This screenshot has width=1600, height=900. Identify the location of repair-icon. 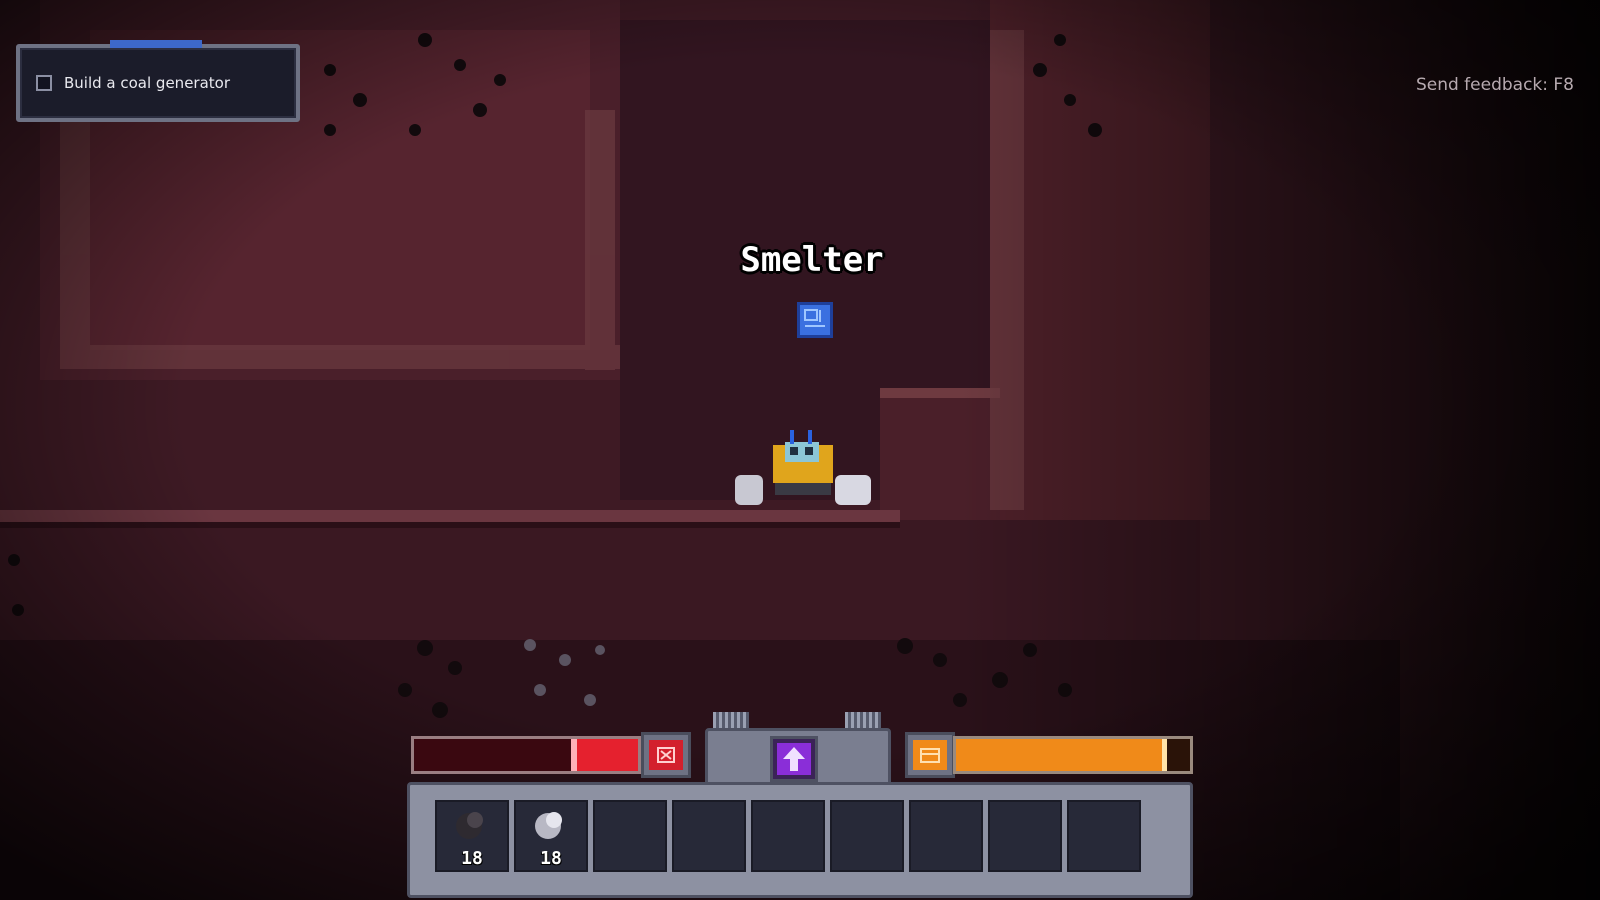
(666, 755).